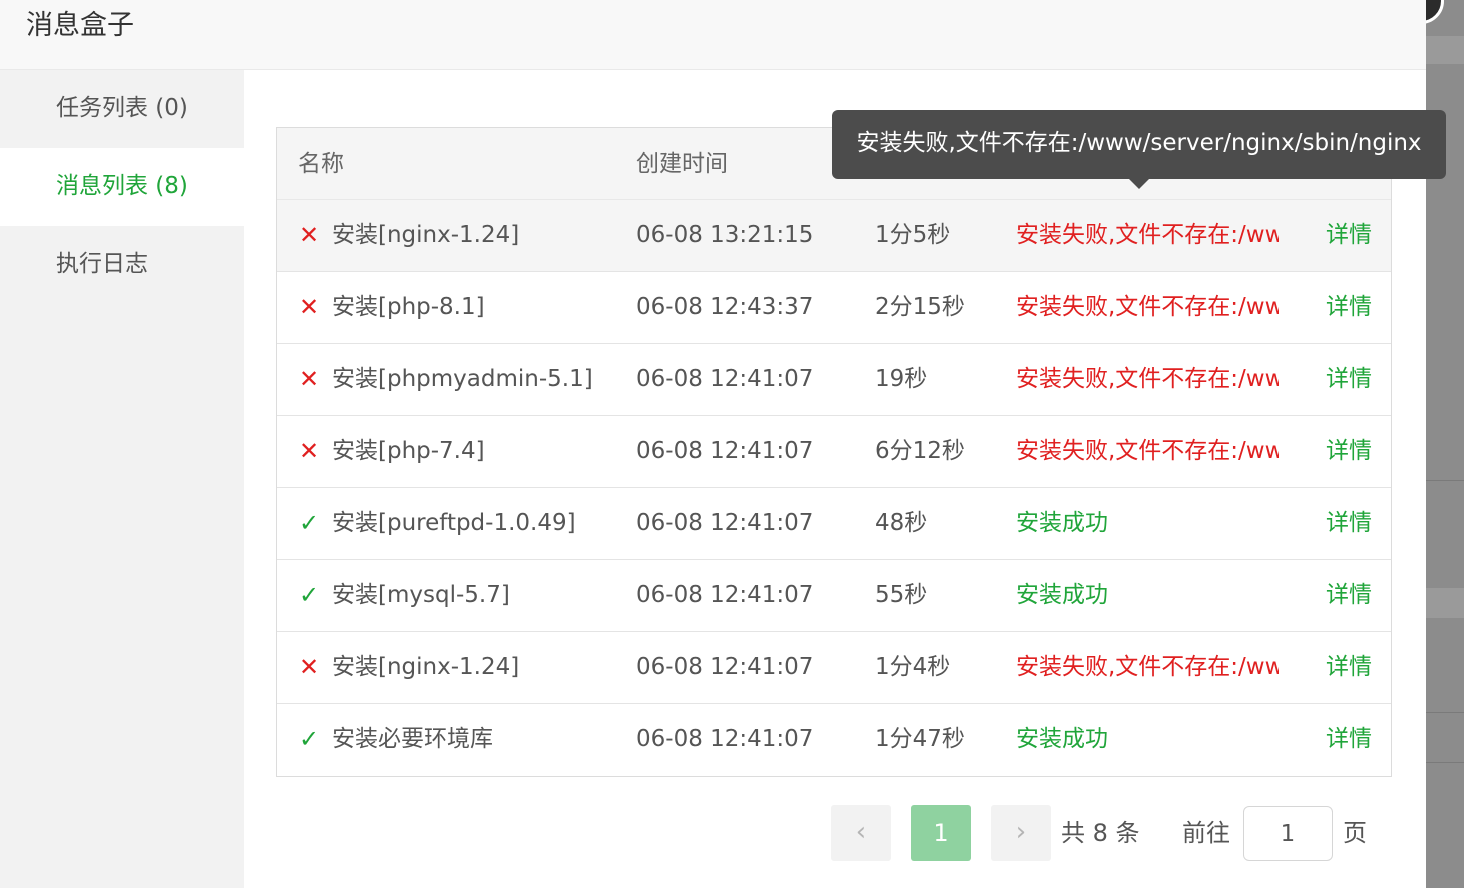 Image resolution: width=1464 pixels, height=888 pixels. I want to click on total-count: 共 8 条, so click(1100, 833).